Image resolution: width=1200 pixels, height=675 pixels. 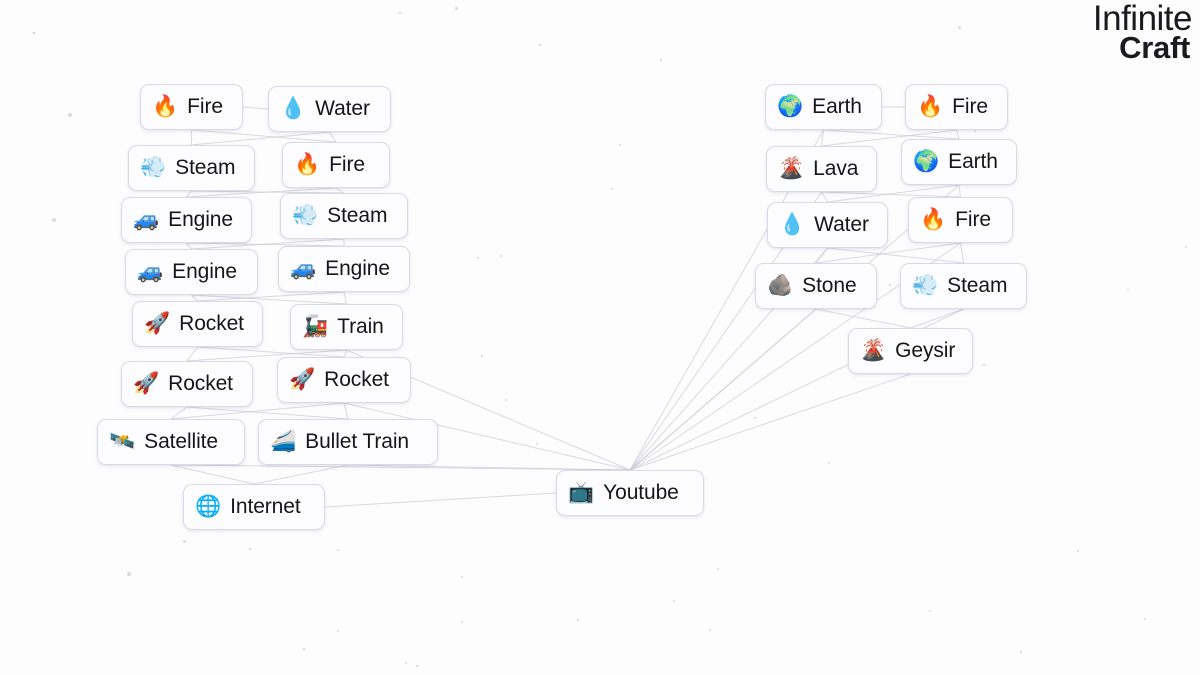 I want to click on element-card-satellite-1: 🛰️ Satellite, so click(x=171, y=442).